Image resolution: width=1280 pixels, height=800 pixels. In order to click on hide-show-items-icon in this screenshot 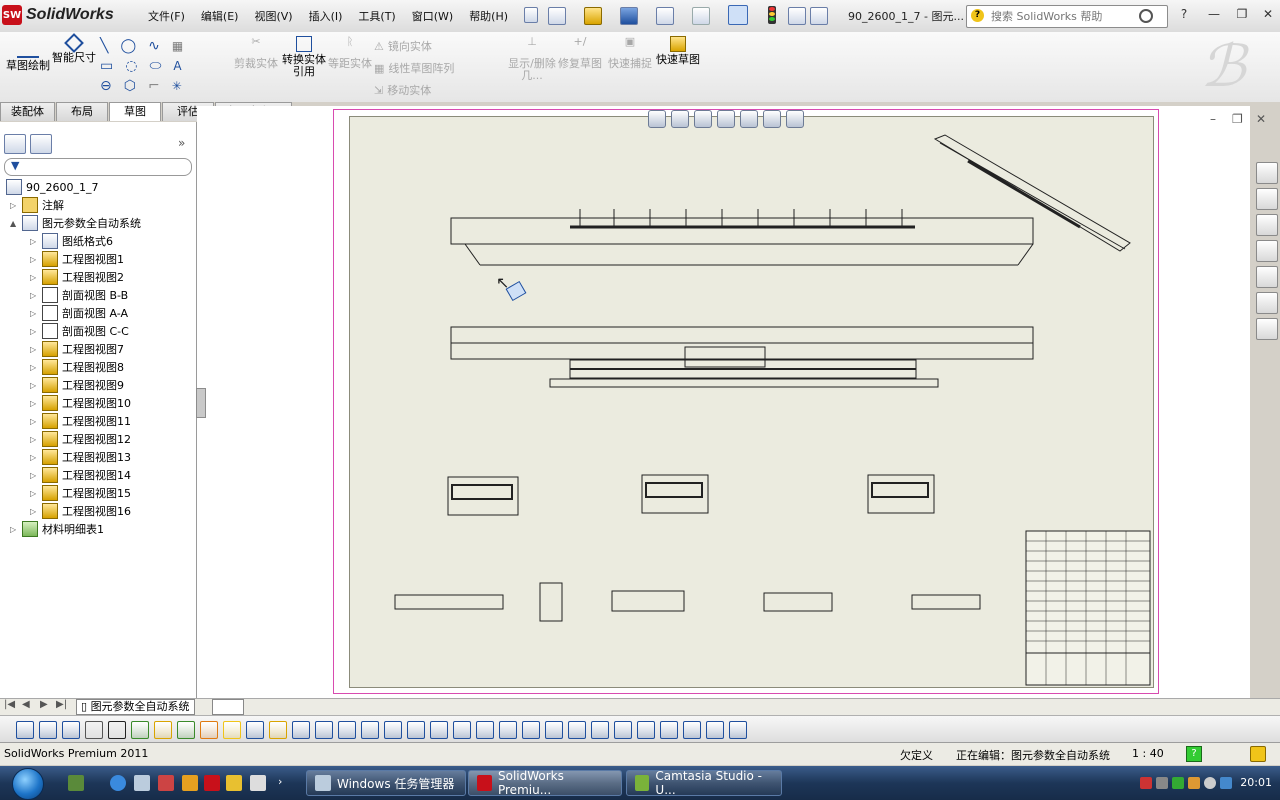, I will do `click(749, 119)`.